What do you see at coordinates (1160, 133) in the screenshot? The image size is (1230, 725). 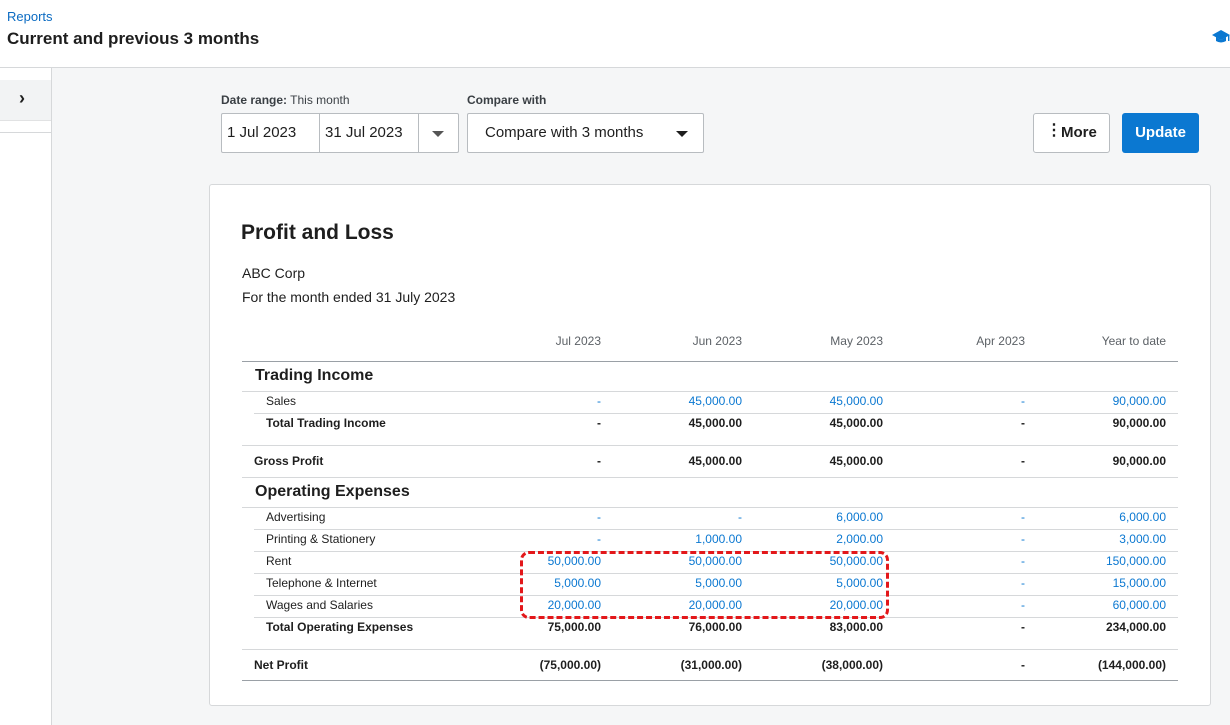 I see `update-button: Update` at bounding box center [1160, 133].